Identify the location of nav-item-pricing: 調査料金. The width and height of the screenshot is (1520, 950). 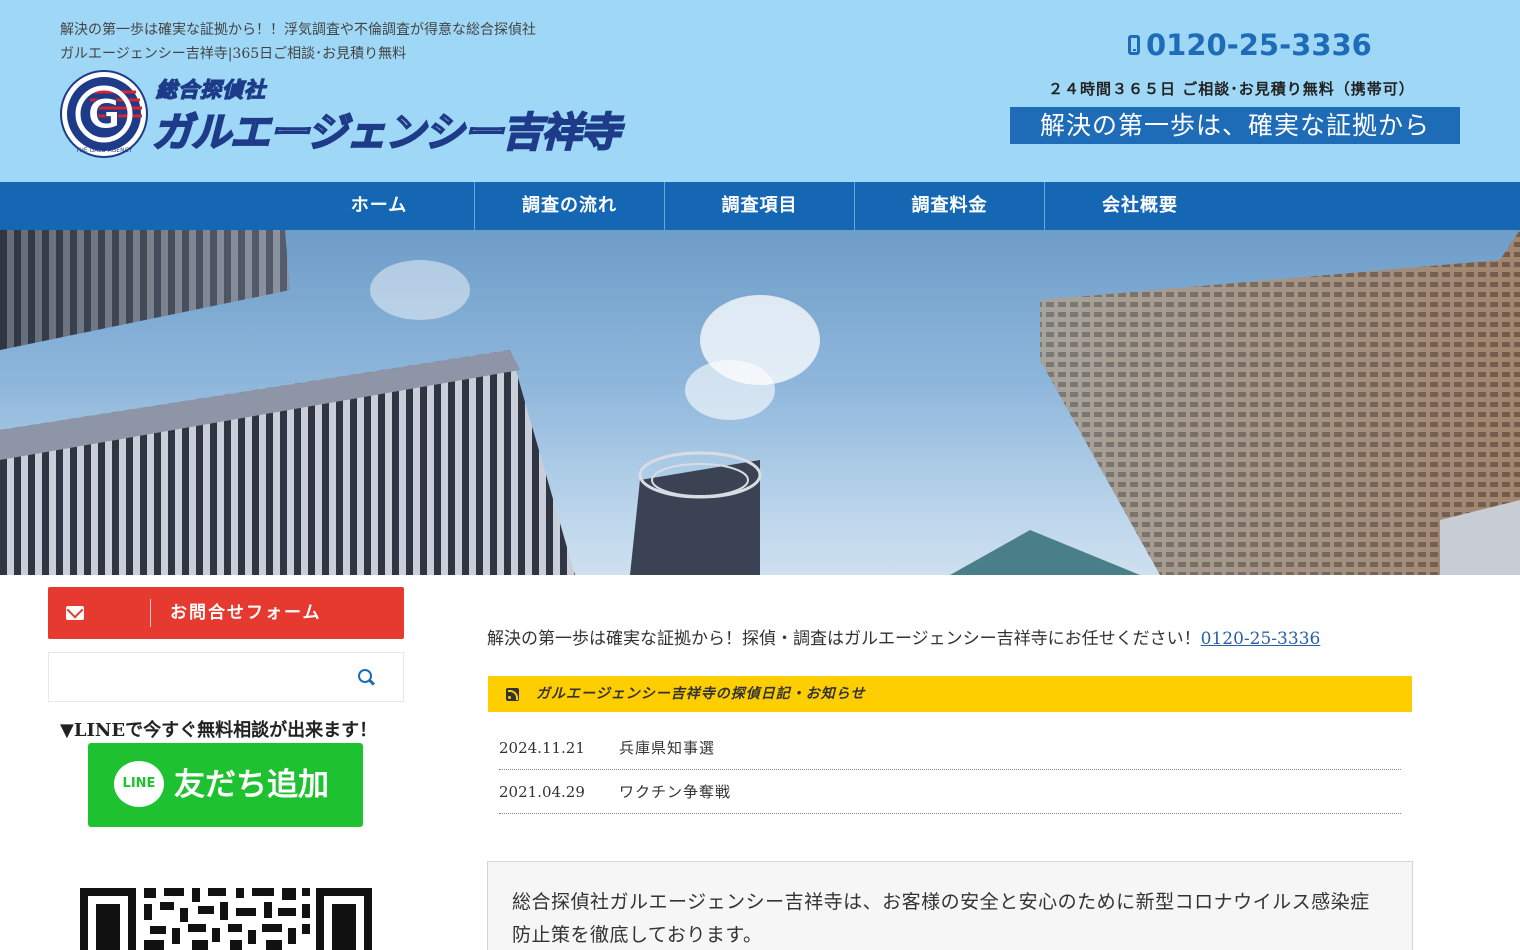
(949, 206).